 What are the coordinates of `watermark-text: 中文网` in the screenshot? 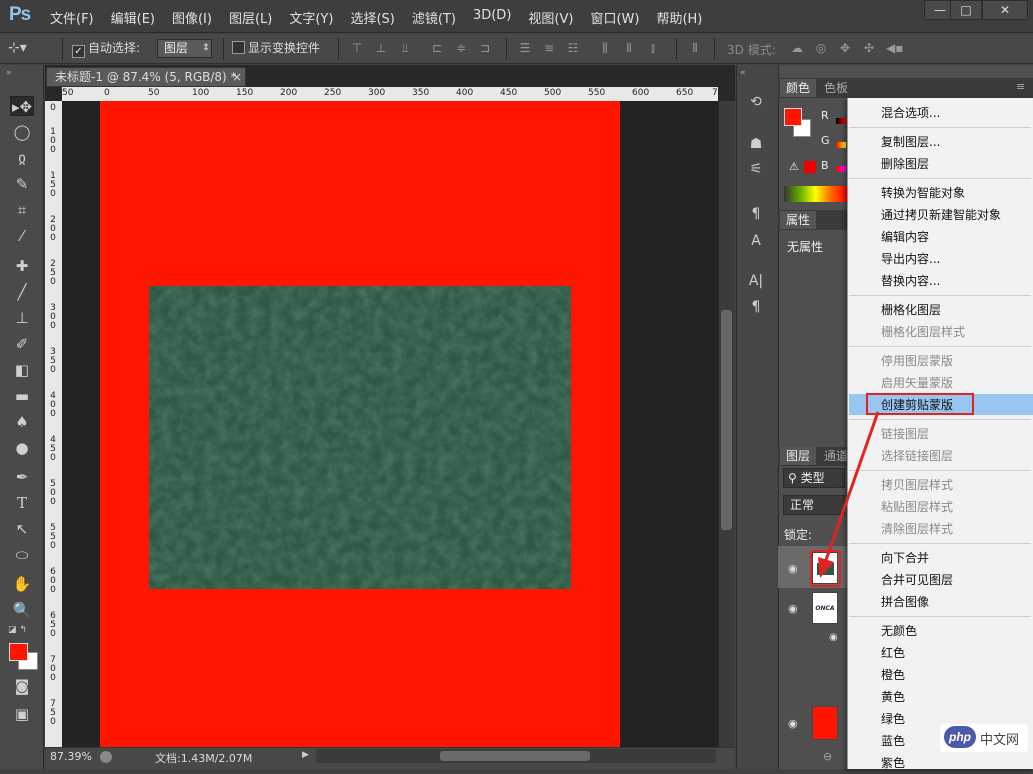 It's located at (1000, 740).